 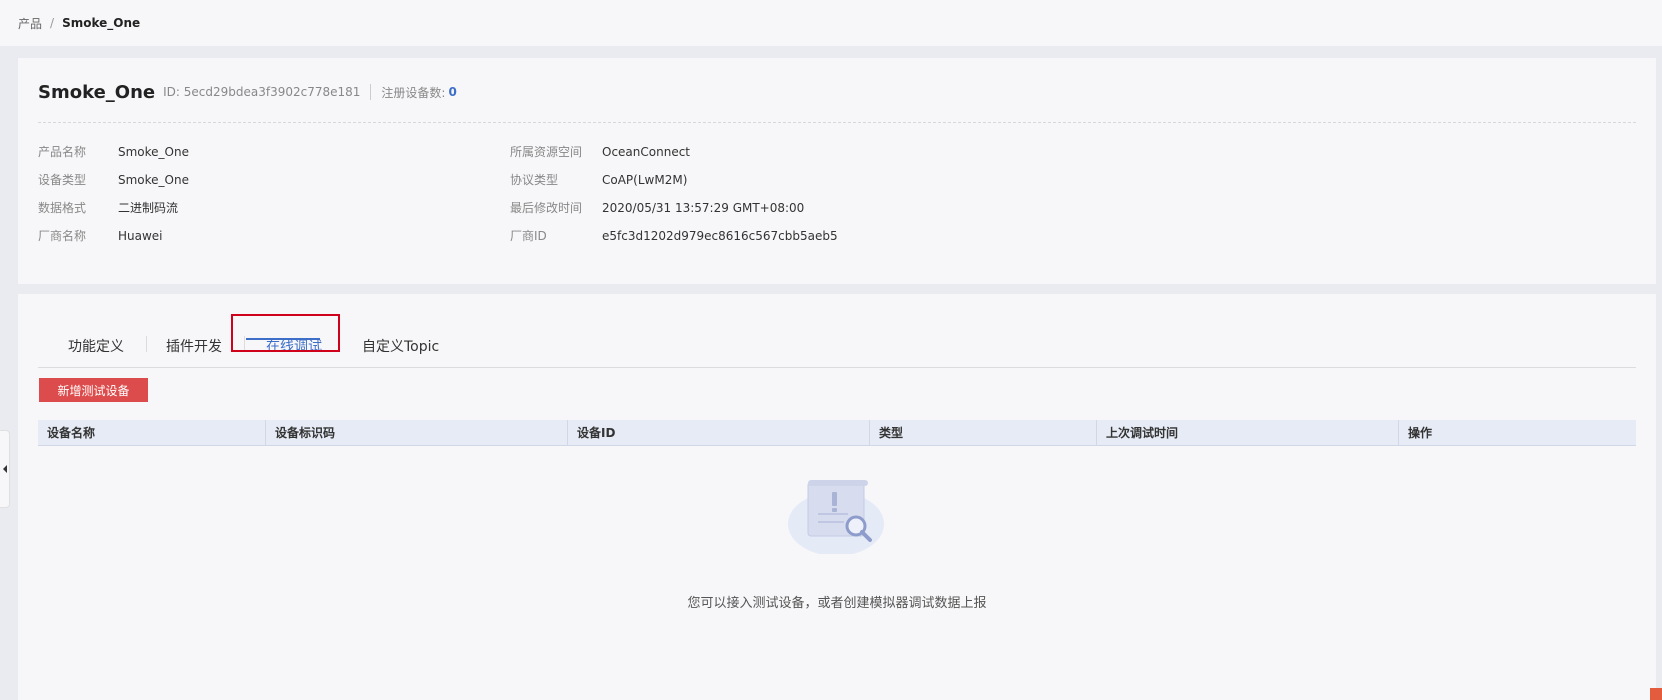 I want to click on attr-data-format: 数据格式 二进制码流, so click(x=108, y=207).